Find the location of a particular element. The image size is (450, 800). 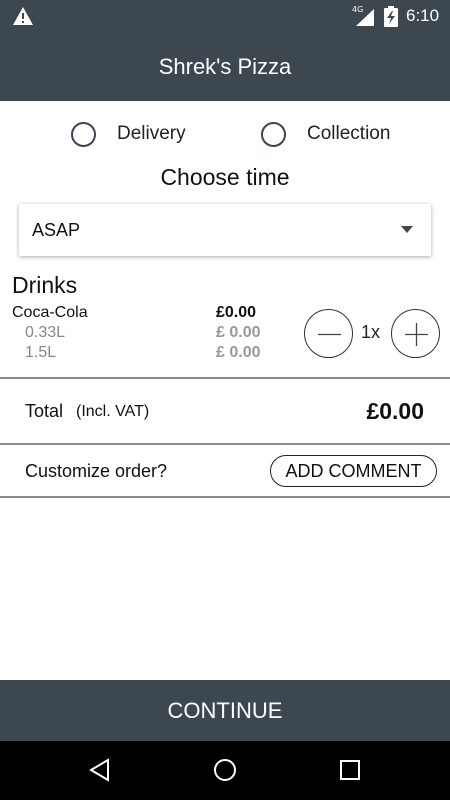

add-comment-button: ADD COMMENT is located at coordinates (353, 471).